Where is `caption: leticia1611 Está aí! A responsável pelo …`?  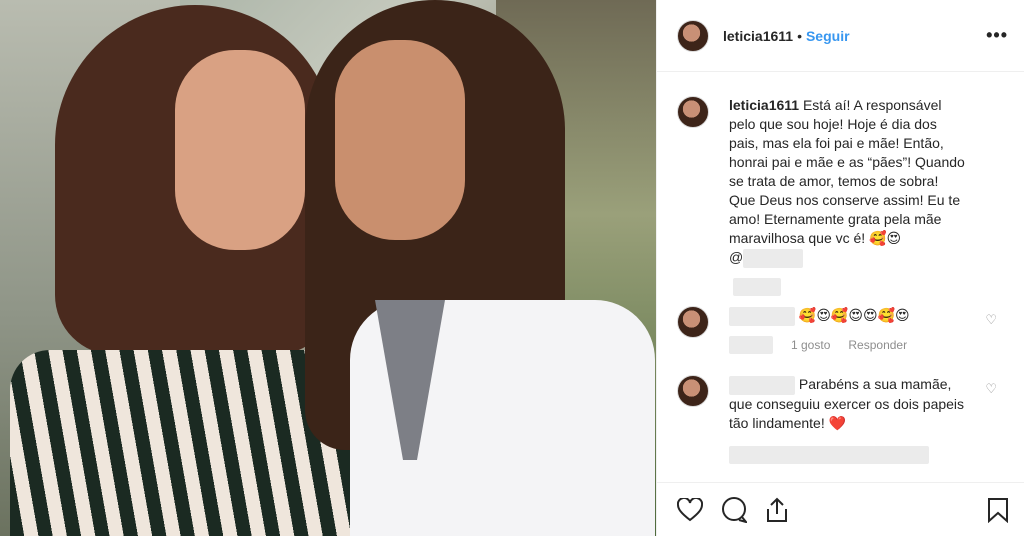 caption: leticia1611 Está aí! A responsável pelo … is located at coordinates (843, 182).